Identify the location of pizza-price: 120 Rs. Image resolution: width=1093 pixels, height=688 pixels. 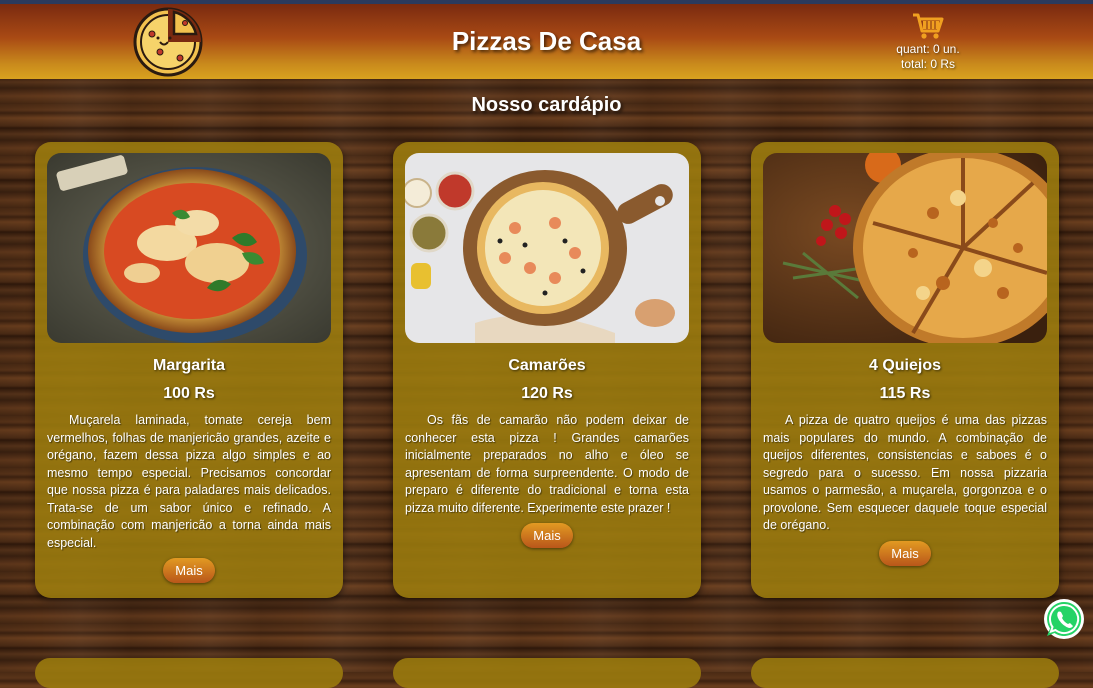
(547, 393).